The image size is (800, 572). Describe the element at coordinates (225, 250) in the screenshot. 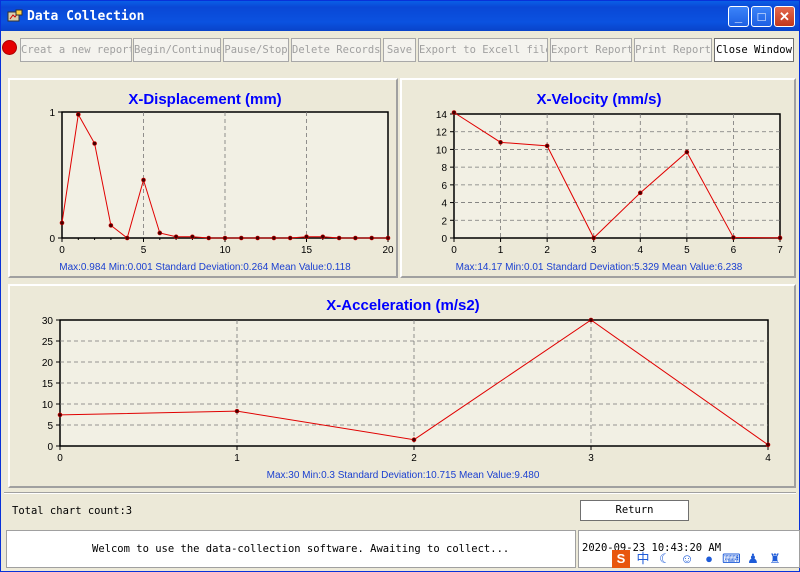

I see `x-tick-label: 10` at that location.